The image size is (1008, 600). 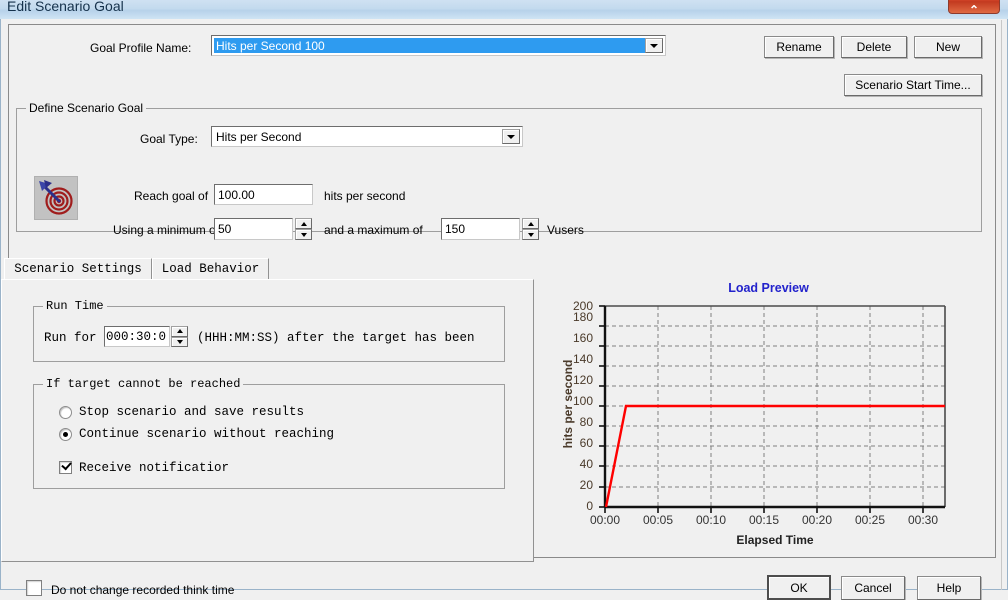 What do you see at coordinates (1001, 305) in the screenshot?
I see `right-divider` at bounding box center [1001, 305].